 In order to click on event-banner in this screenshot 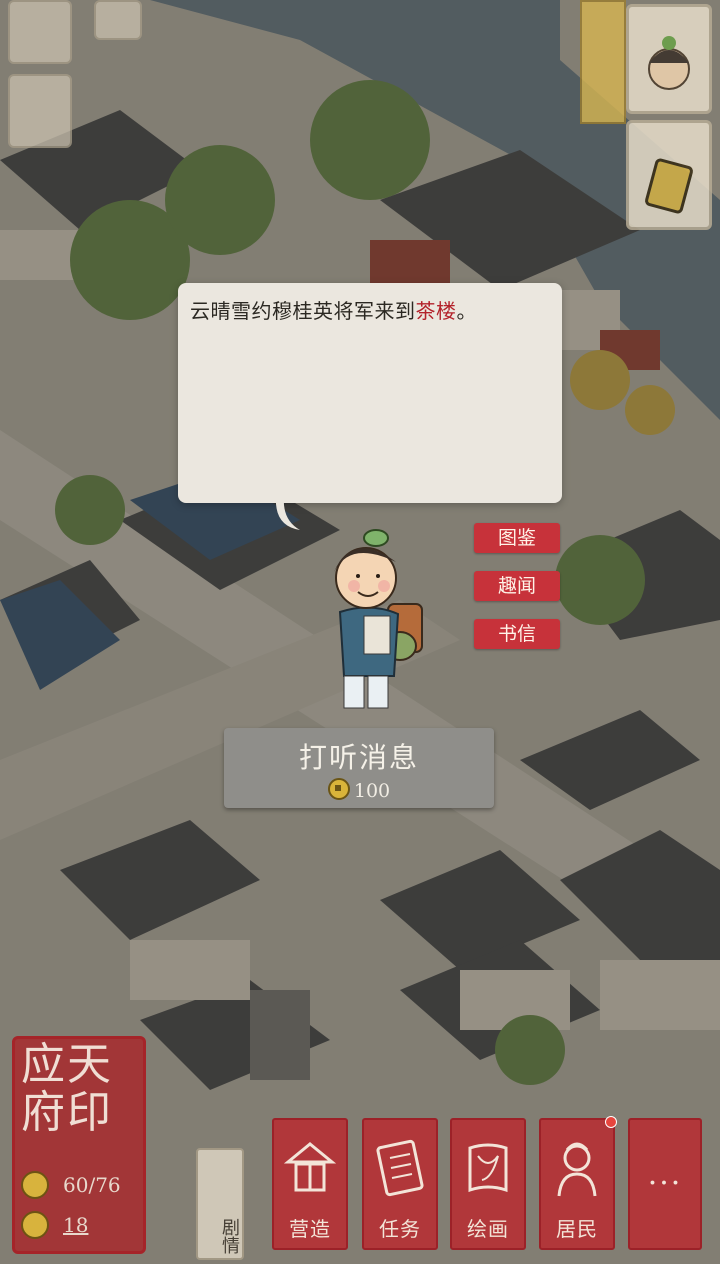, I will do `click(603, 62)`.